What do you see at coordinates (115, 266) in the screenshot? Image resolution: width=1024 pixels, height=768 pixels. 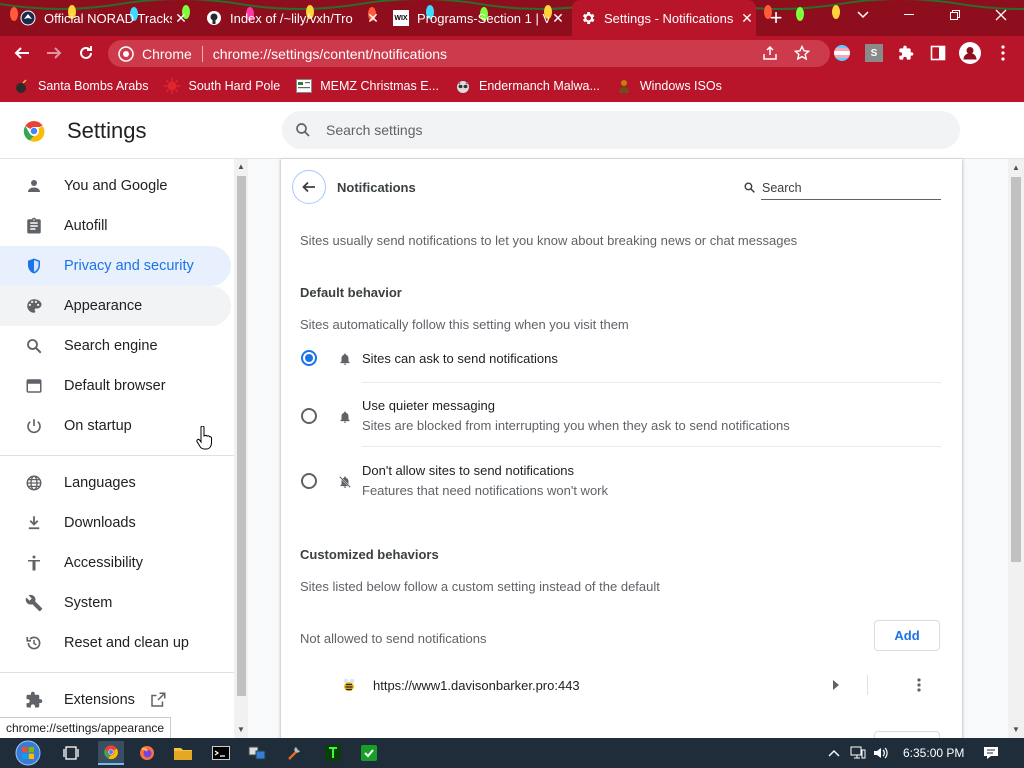 I see `sidebar-item-privacy-and-security: Privacy and security` at bounding box center [115, 266].